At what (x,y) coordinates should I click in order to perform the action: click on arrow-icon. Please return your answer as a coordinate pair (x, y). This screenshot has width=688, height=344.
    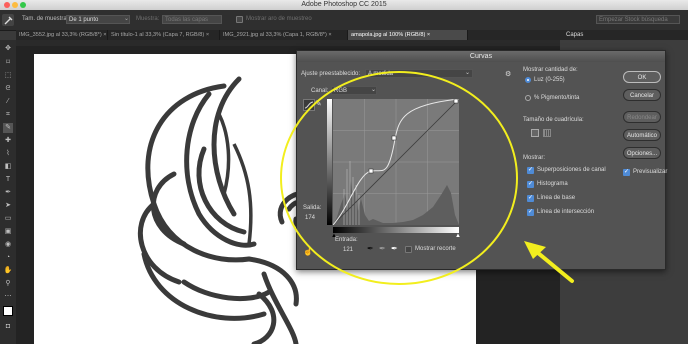
    Looking at the image, I should click on (549, 262).